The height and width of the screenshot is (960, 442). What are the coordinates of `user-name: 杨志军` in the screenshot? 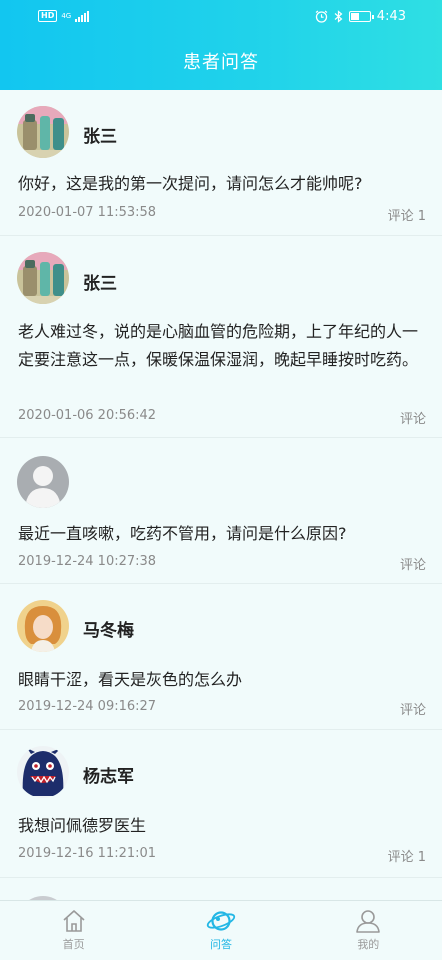 It's located at (108, 777).